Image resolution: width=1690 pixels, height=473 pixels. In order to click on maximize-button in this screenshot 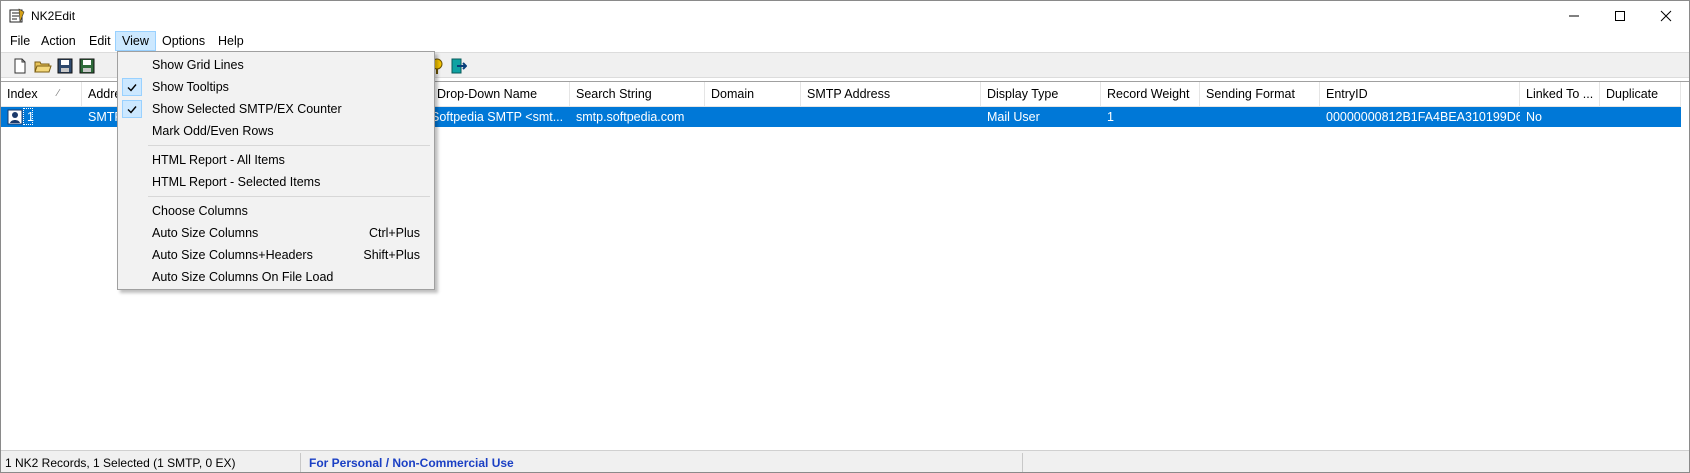, I will do `click(1620, 16)`.